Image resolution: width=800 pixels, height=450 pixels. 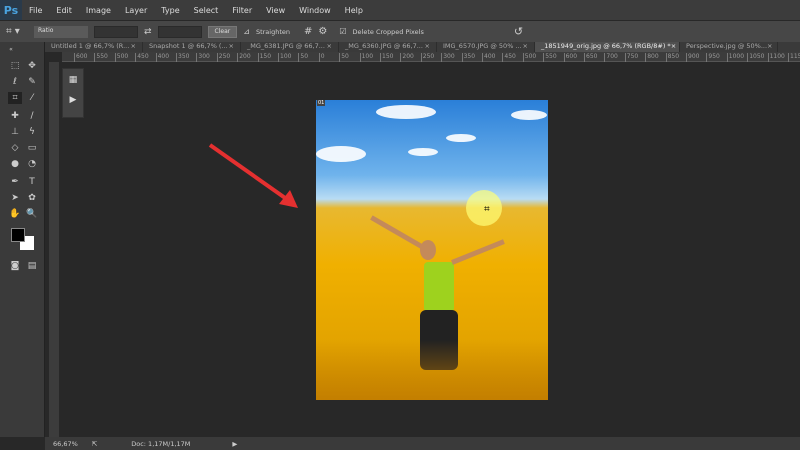 What do you see at coordinates (94, 444) in the screenshot?
I see `share-icon: ⇱` at bounding box center [94, 444].